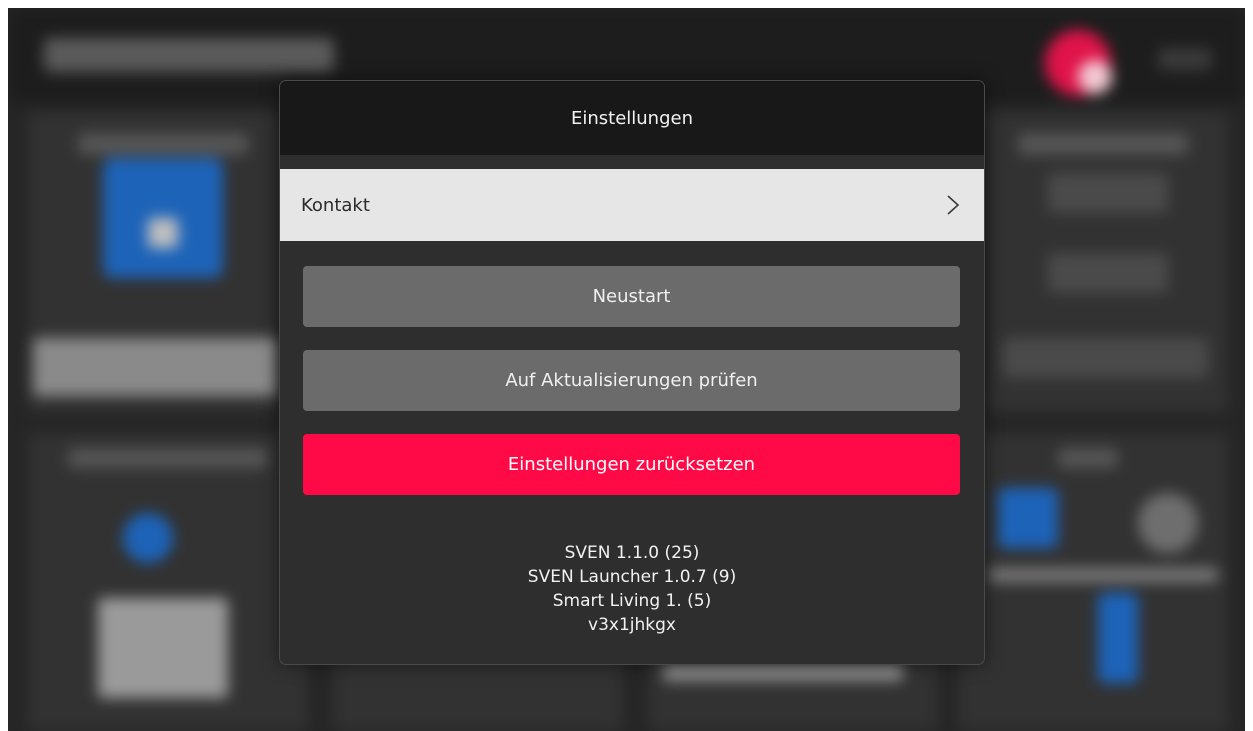 This screenshot has height=731, width=1253. Describe the element at coordinates (632, 625) in the screenshot. I see `version-line-build-id: v3x1jhkgx` at that location.